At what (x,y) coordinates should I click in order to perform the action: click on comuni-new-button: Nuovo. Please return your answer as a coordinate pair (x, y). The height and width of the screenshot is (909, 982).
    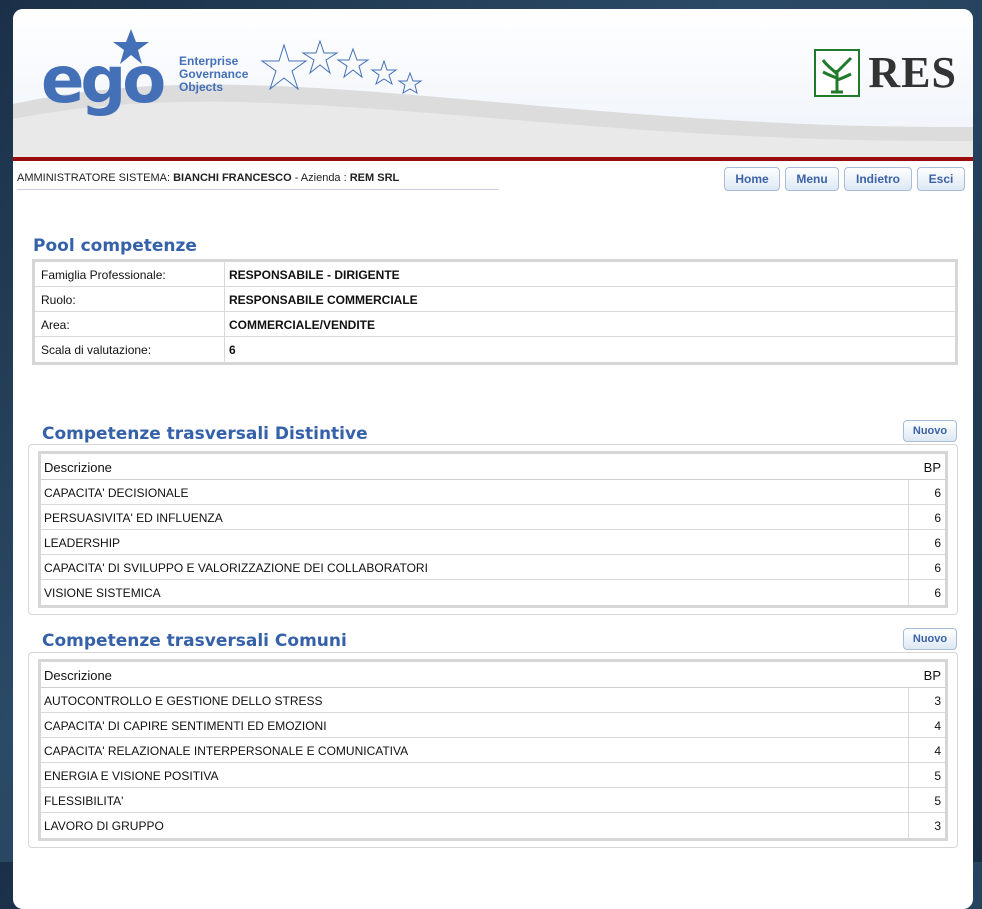
    Looking at the image, I should click on (930, 639).